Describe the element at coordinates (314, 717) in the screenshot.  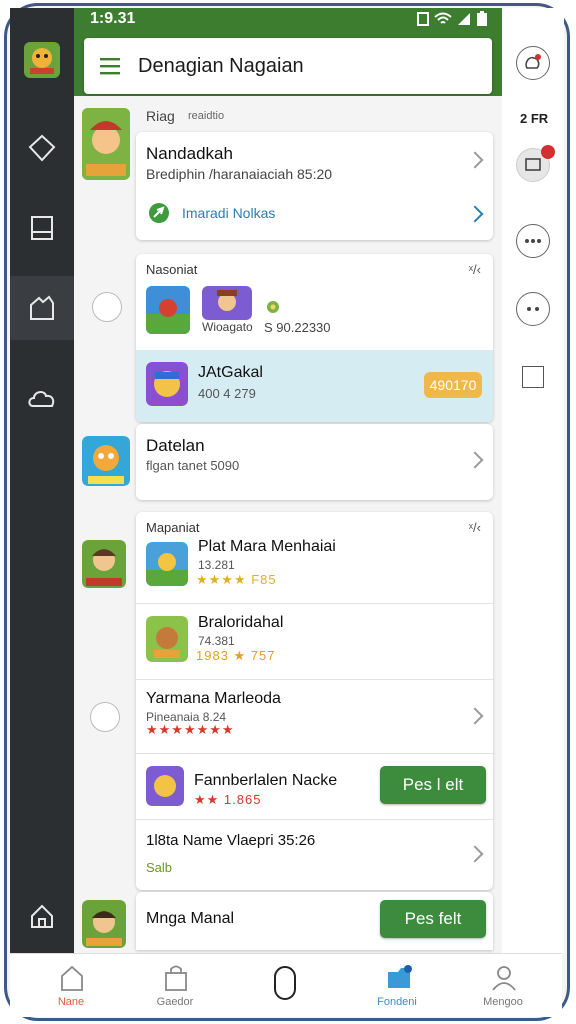
I see `list-item: Yarmana Marleoda Pineanaia 8.24 ★★★★★★★` at that location.